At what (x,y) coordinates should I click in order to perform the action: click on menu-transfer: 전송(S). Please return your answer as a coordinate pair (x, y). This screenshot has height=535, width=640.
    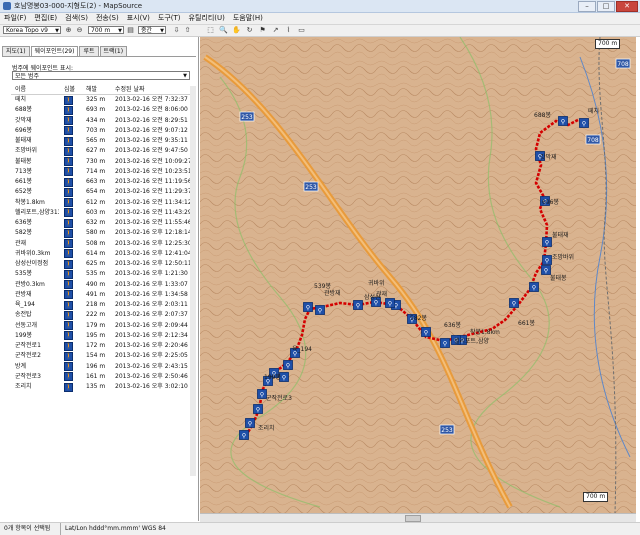
    Looking at the image, I should click on (107, 18).